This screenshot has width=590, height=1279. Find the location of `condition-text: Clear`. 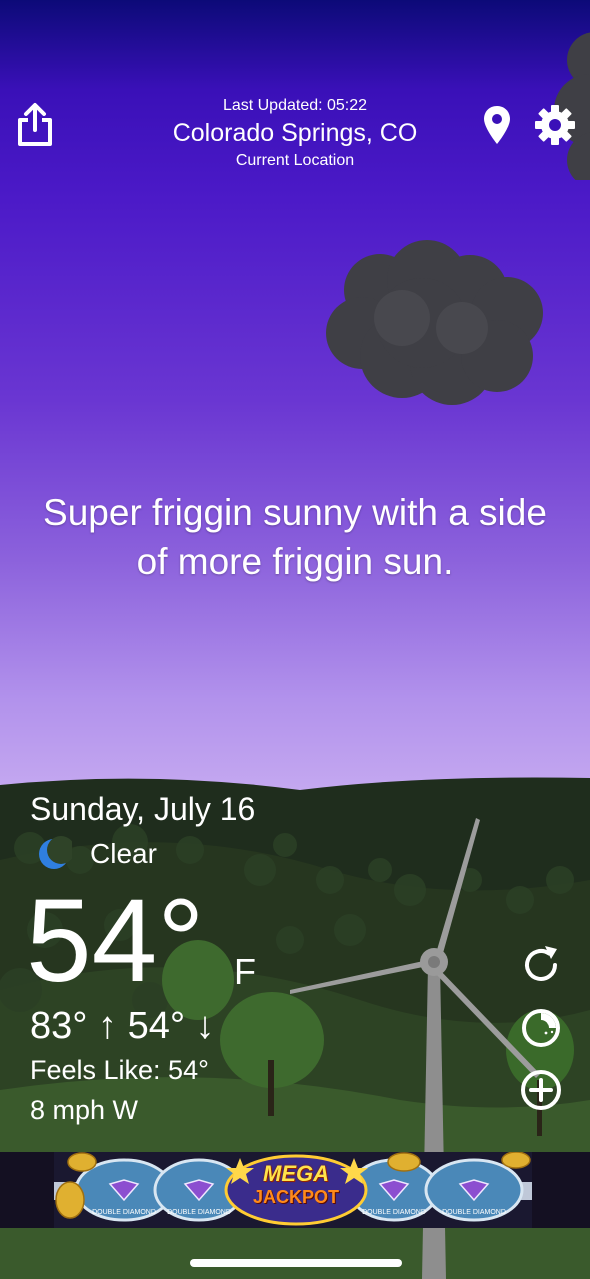

condition-text: Clear is located at coordinates (123, 853).